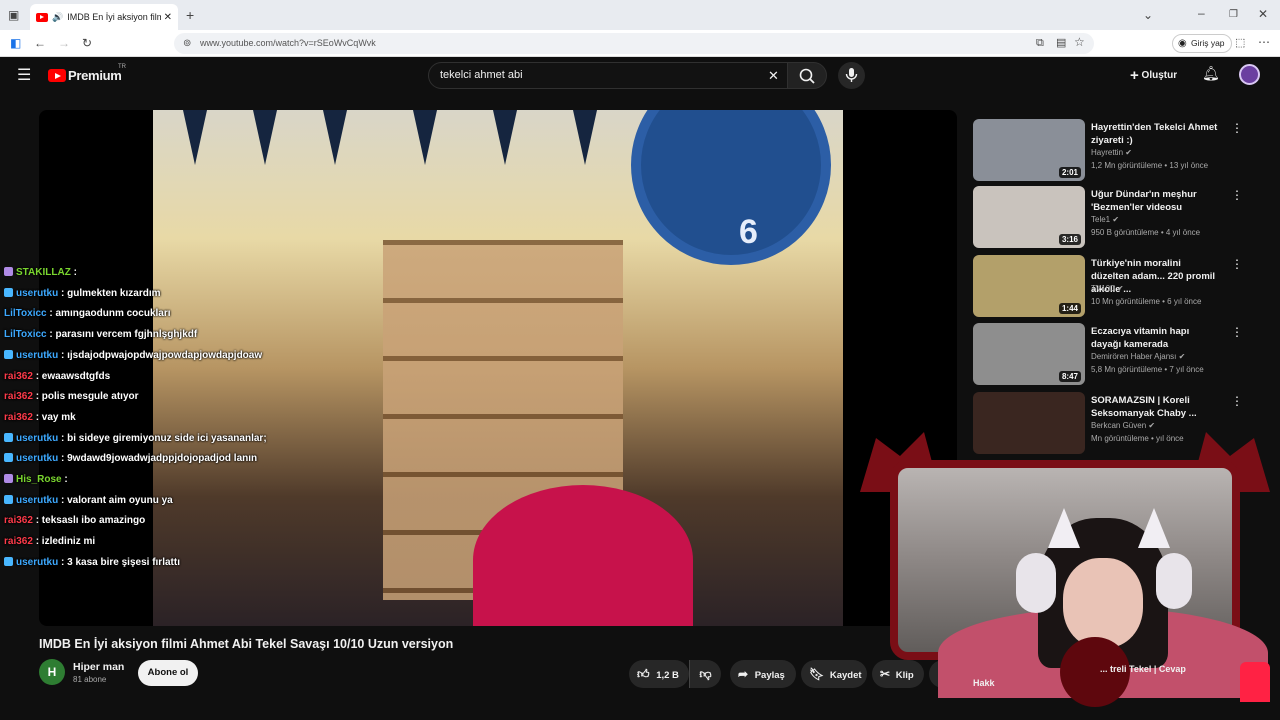 The width and height of the screenshot is (1280, 720). Describe the element at coordinates (52, 672) in the screenshot. I see `channel-avatar: H` at that location.